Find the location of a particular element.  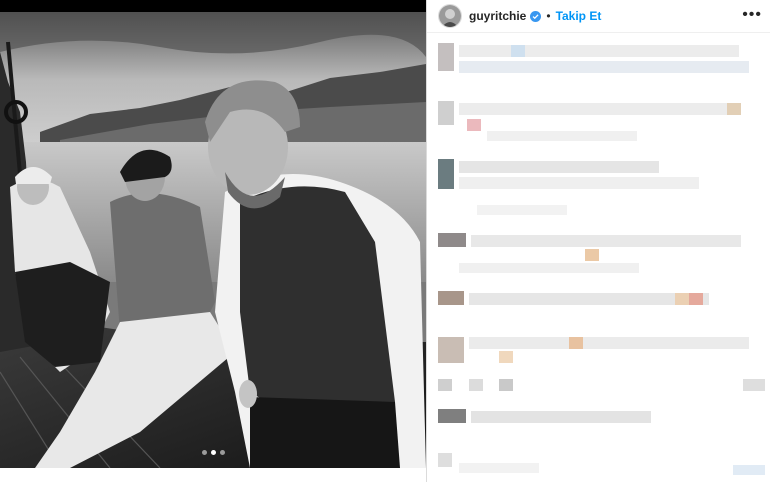

avatar-image is located at coordinates (450, 16).